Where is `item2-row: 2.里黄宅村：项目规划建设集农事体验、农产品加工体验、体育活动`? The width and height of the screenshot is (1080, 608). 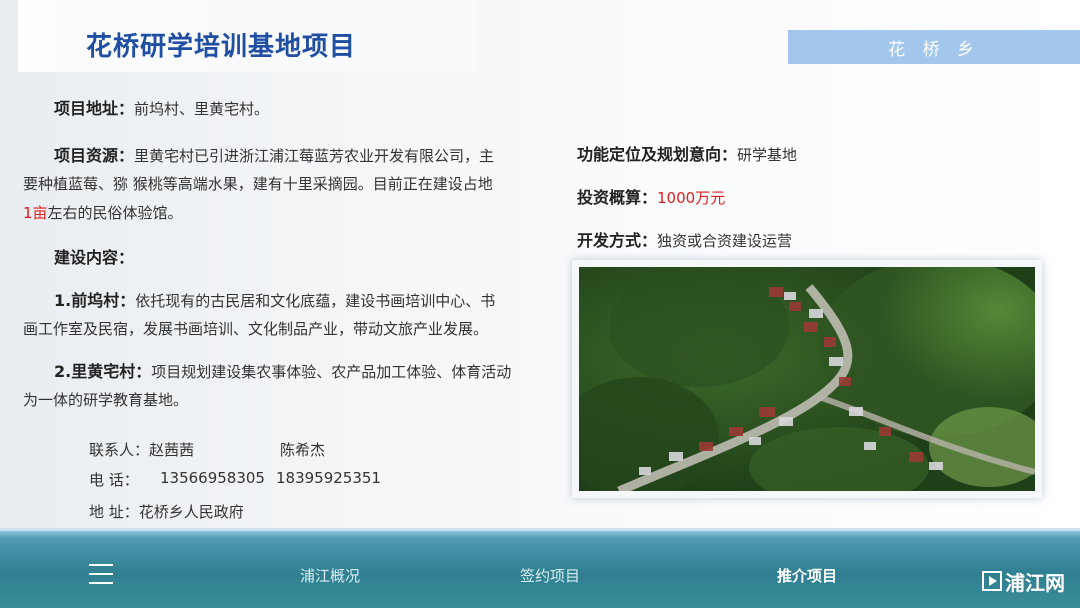
item2-row: 2.里黄宅村：项目规划建设集农事体验、农产品加工体验、体育活动 is located at coordinates (282, 372).